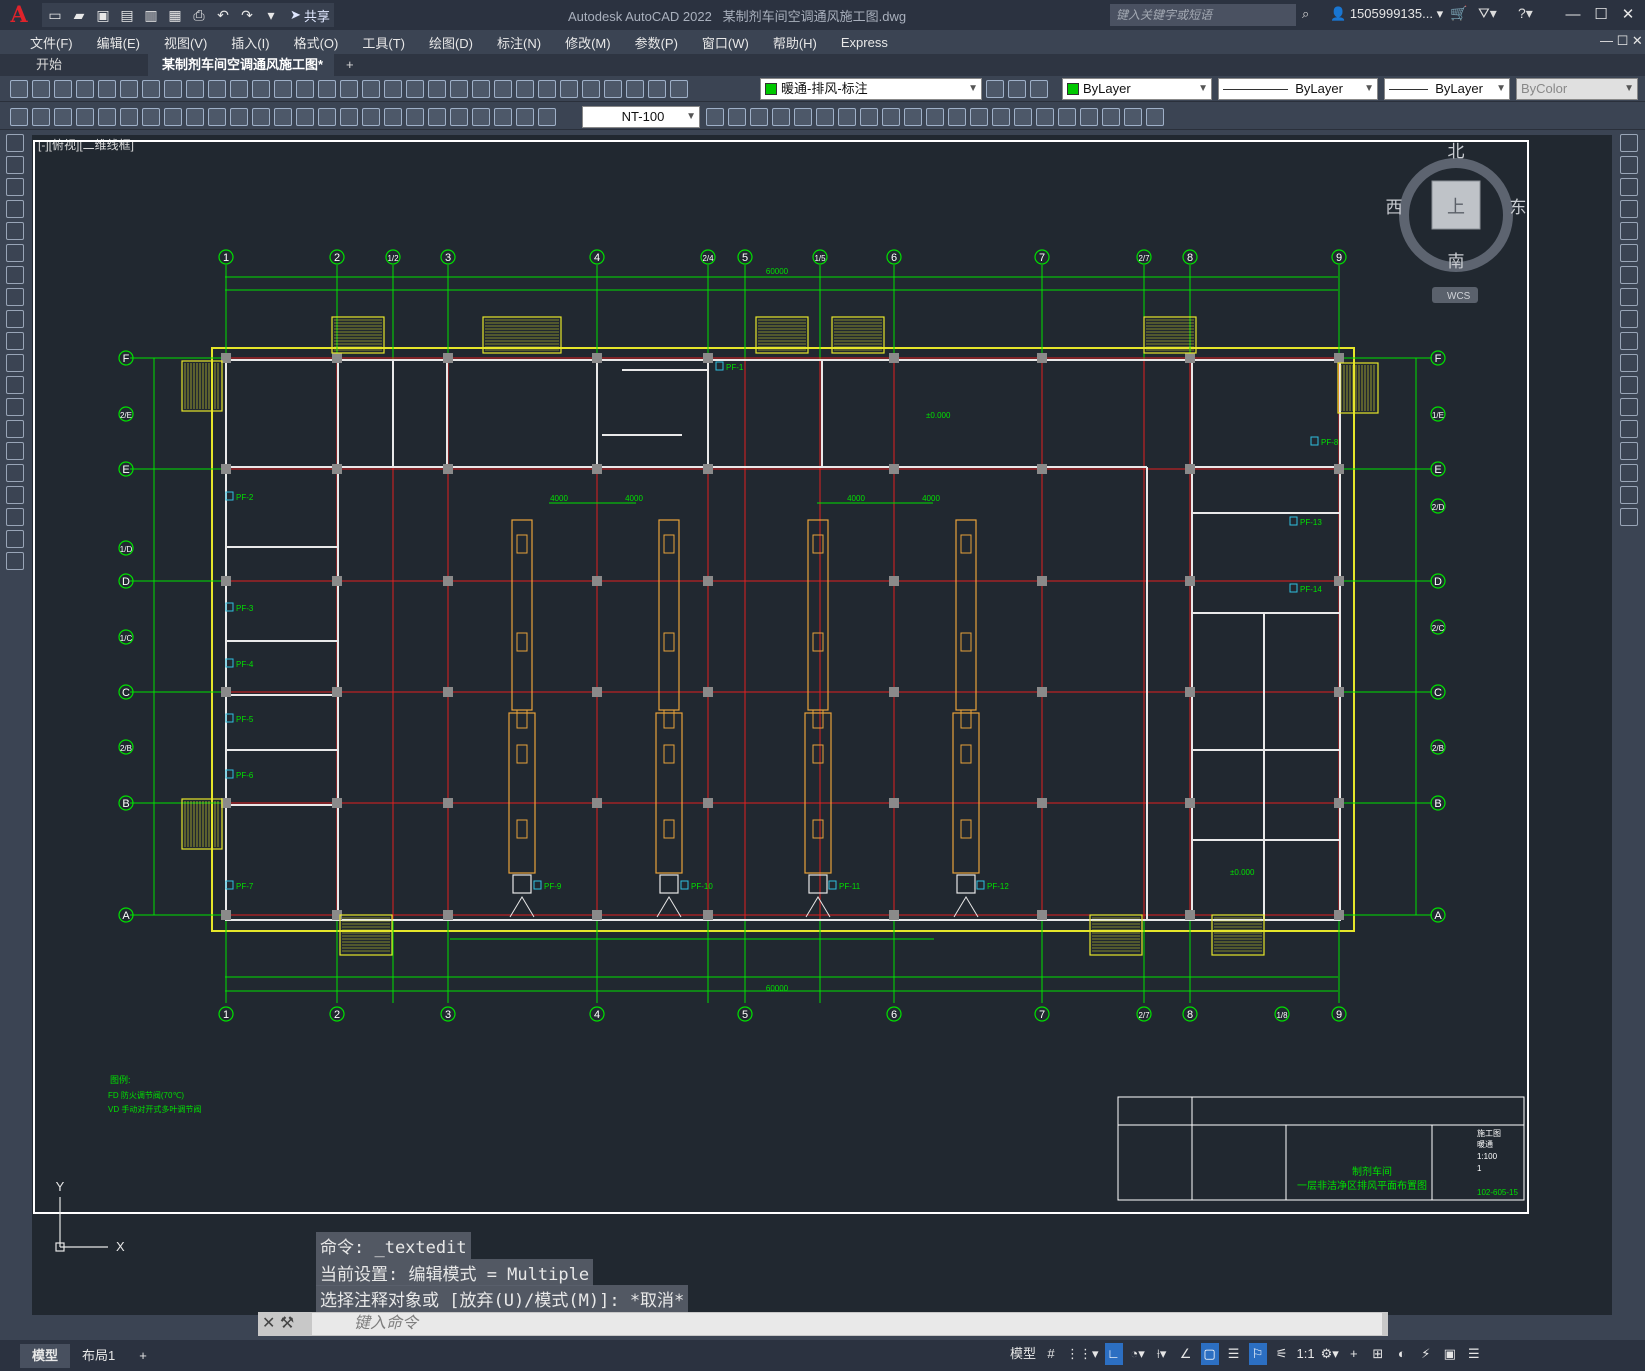 The image size is (1645, 1371). What do you see at coordinates (1629, 209) in the screenshot?
I see `offset-icon` at bounding box center [1629, 209].